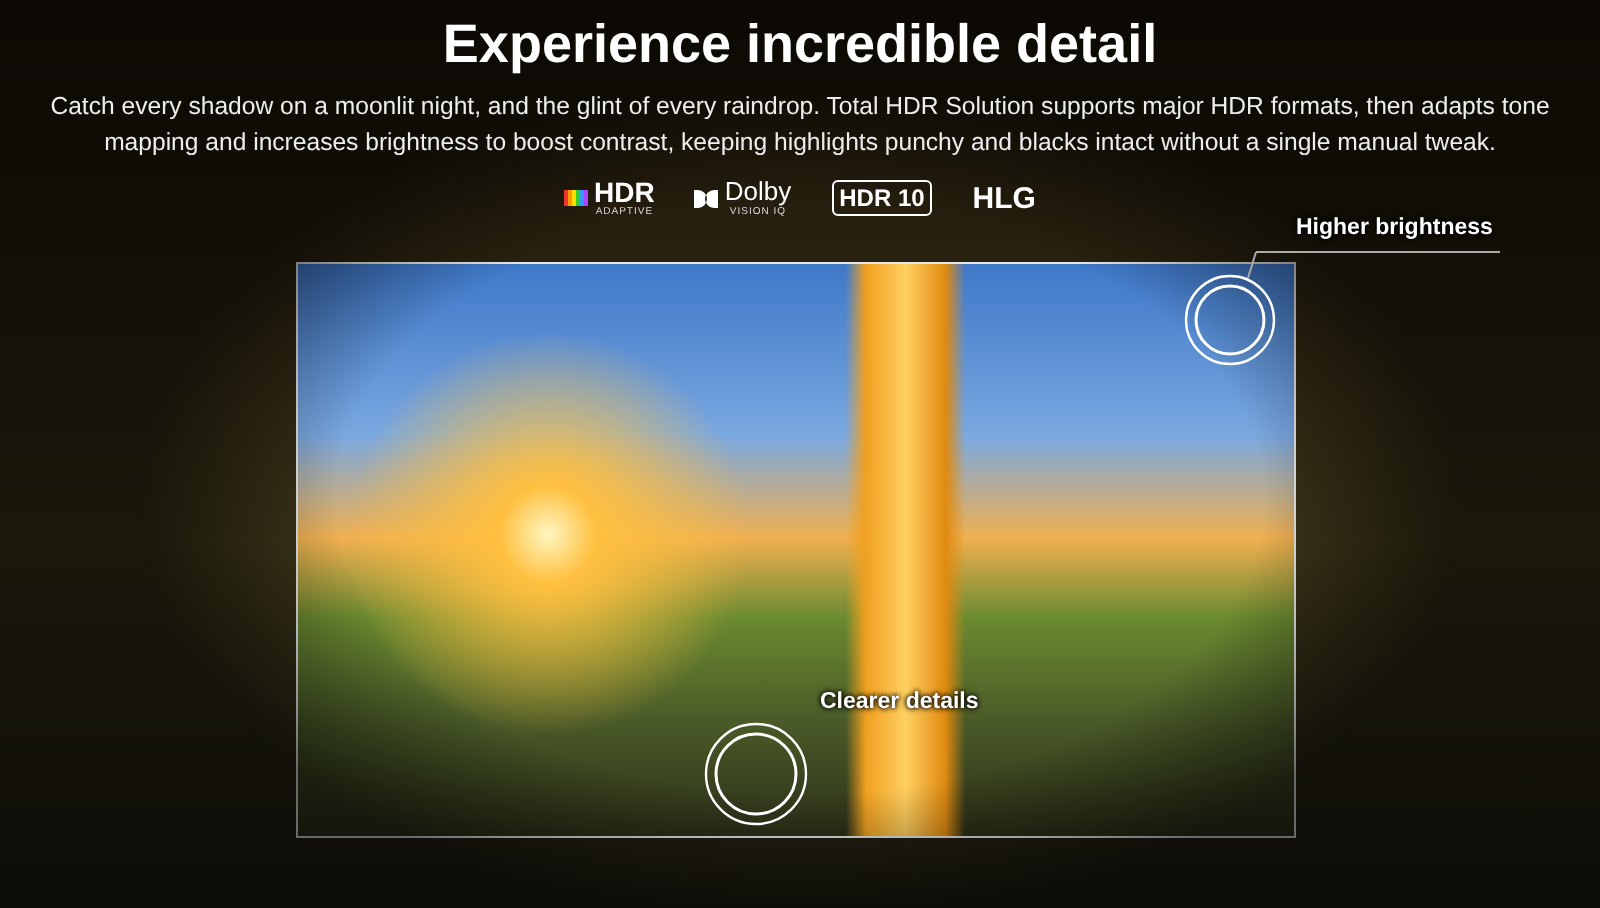 This screenshot has height=908, width=1600. What do you see at coordinates (1394, 228) in the screenshot?
I see `callout-label: Higher brightness` at bounding box center [1394, 228].